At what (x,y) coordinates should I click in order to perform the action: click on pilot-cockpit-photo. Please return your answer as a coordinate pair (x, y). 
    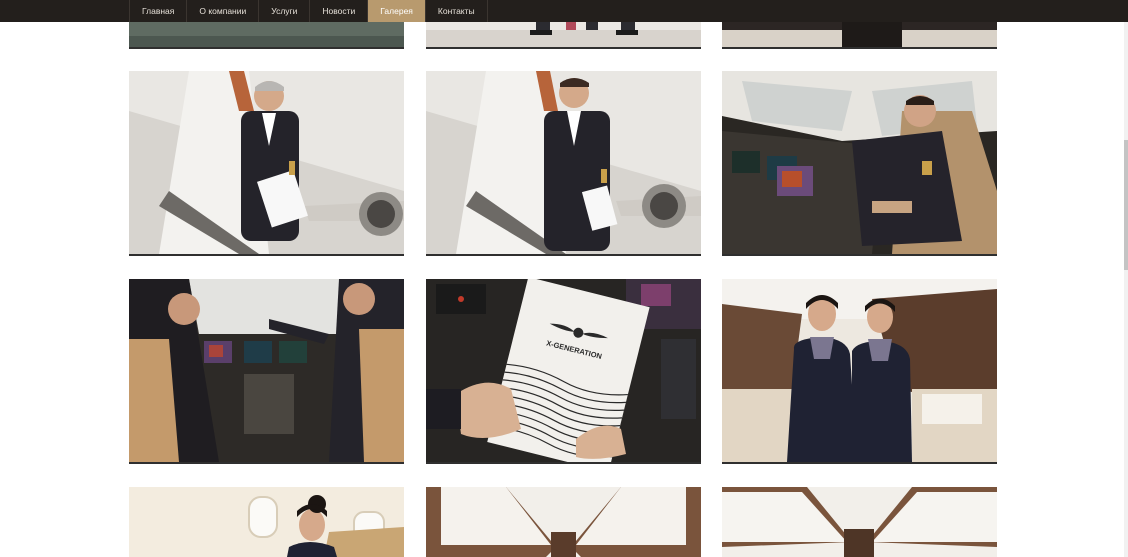
    Looking at the image, I should click on (859, 162).